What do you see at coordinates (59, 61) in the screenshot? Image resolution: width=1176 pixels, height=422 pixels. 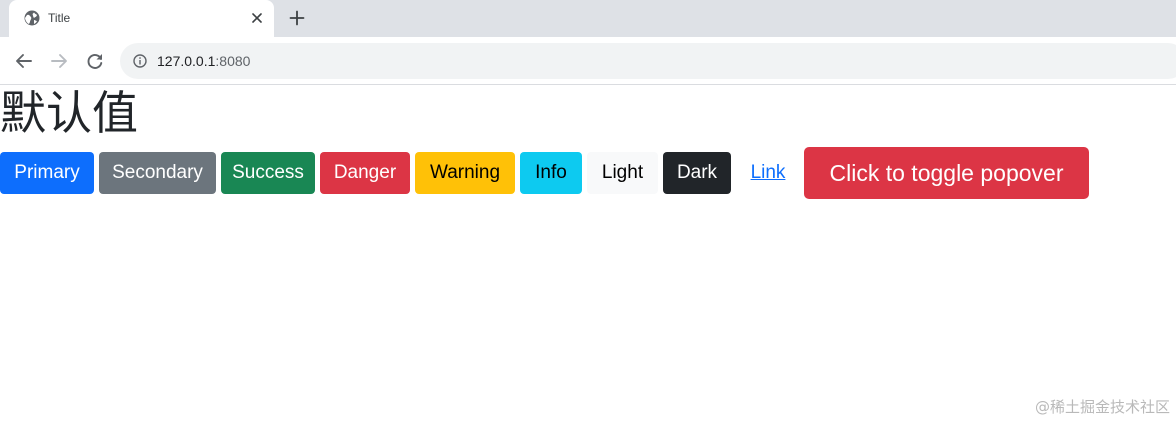 I see `arrow-right-icon` at bounding box center [59, 61].